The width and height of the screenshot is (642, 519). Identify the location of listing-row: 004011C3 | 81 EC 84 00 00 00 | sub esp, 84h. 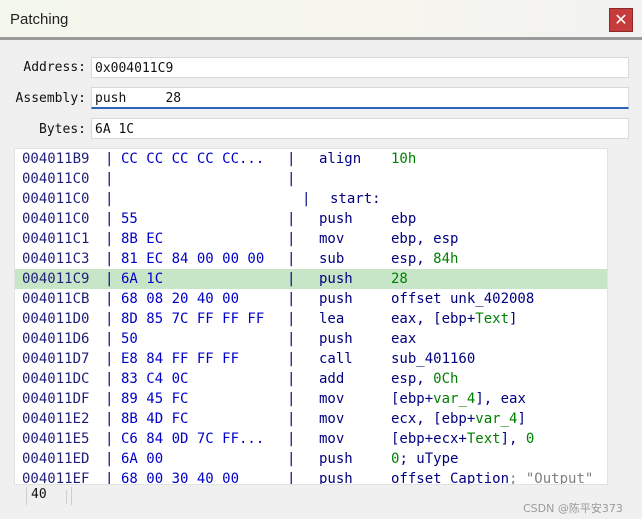
(311, 259).